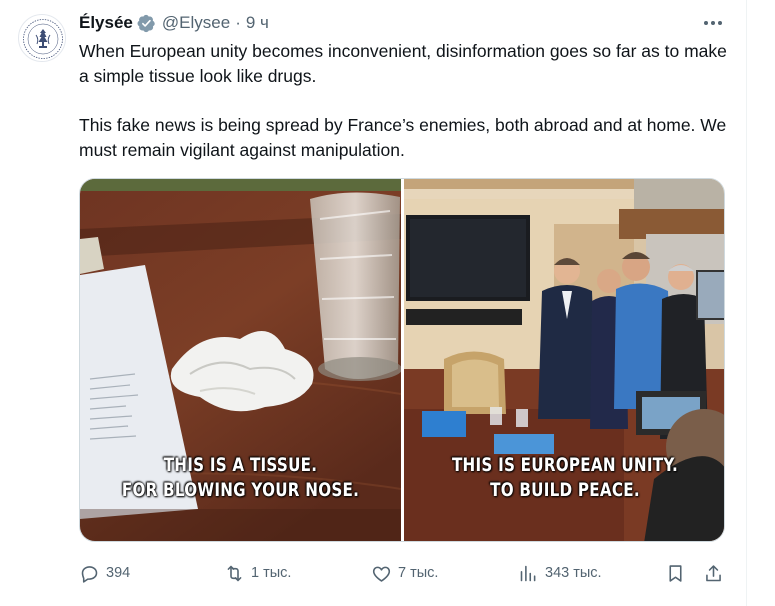 The width and height of the screenshot is (775, 606). I want to click on share-button, so click(713, 573).